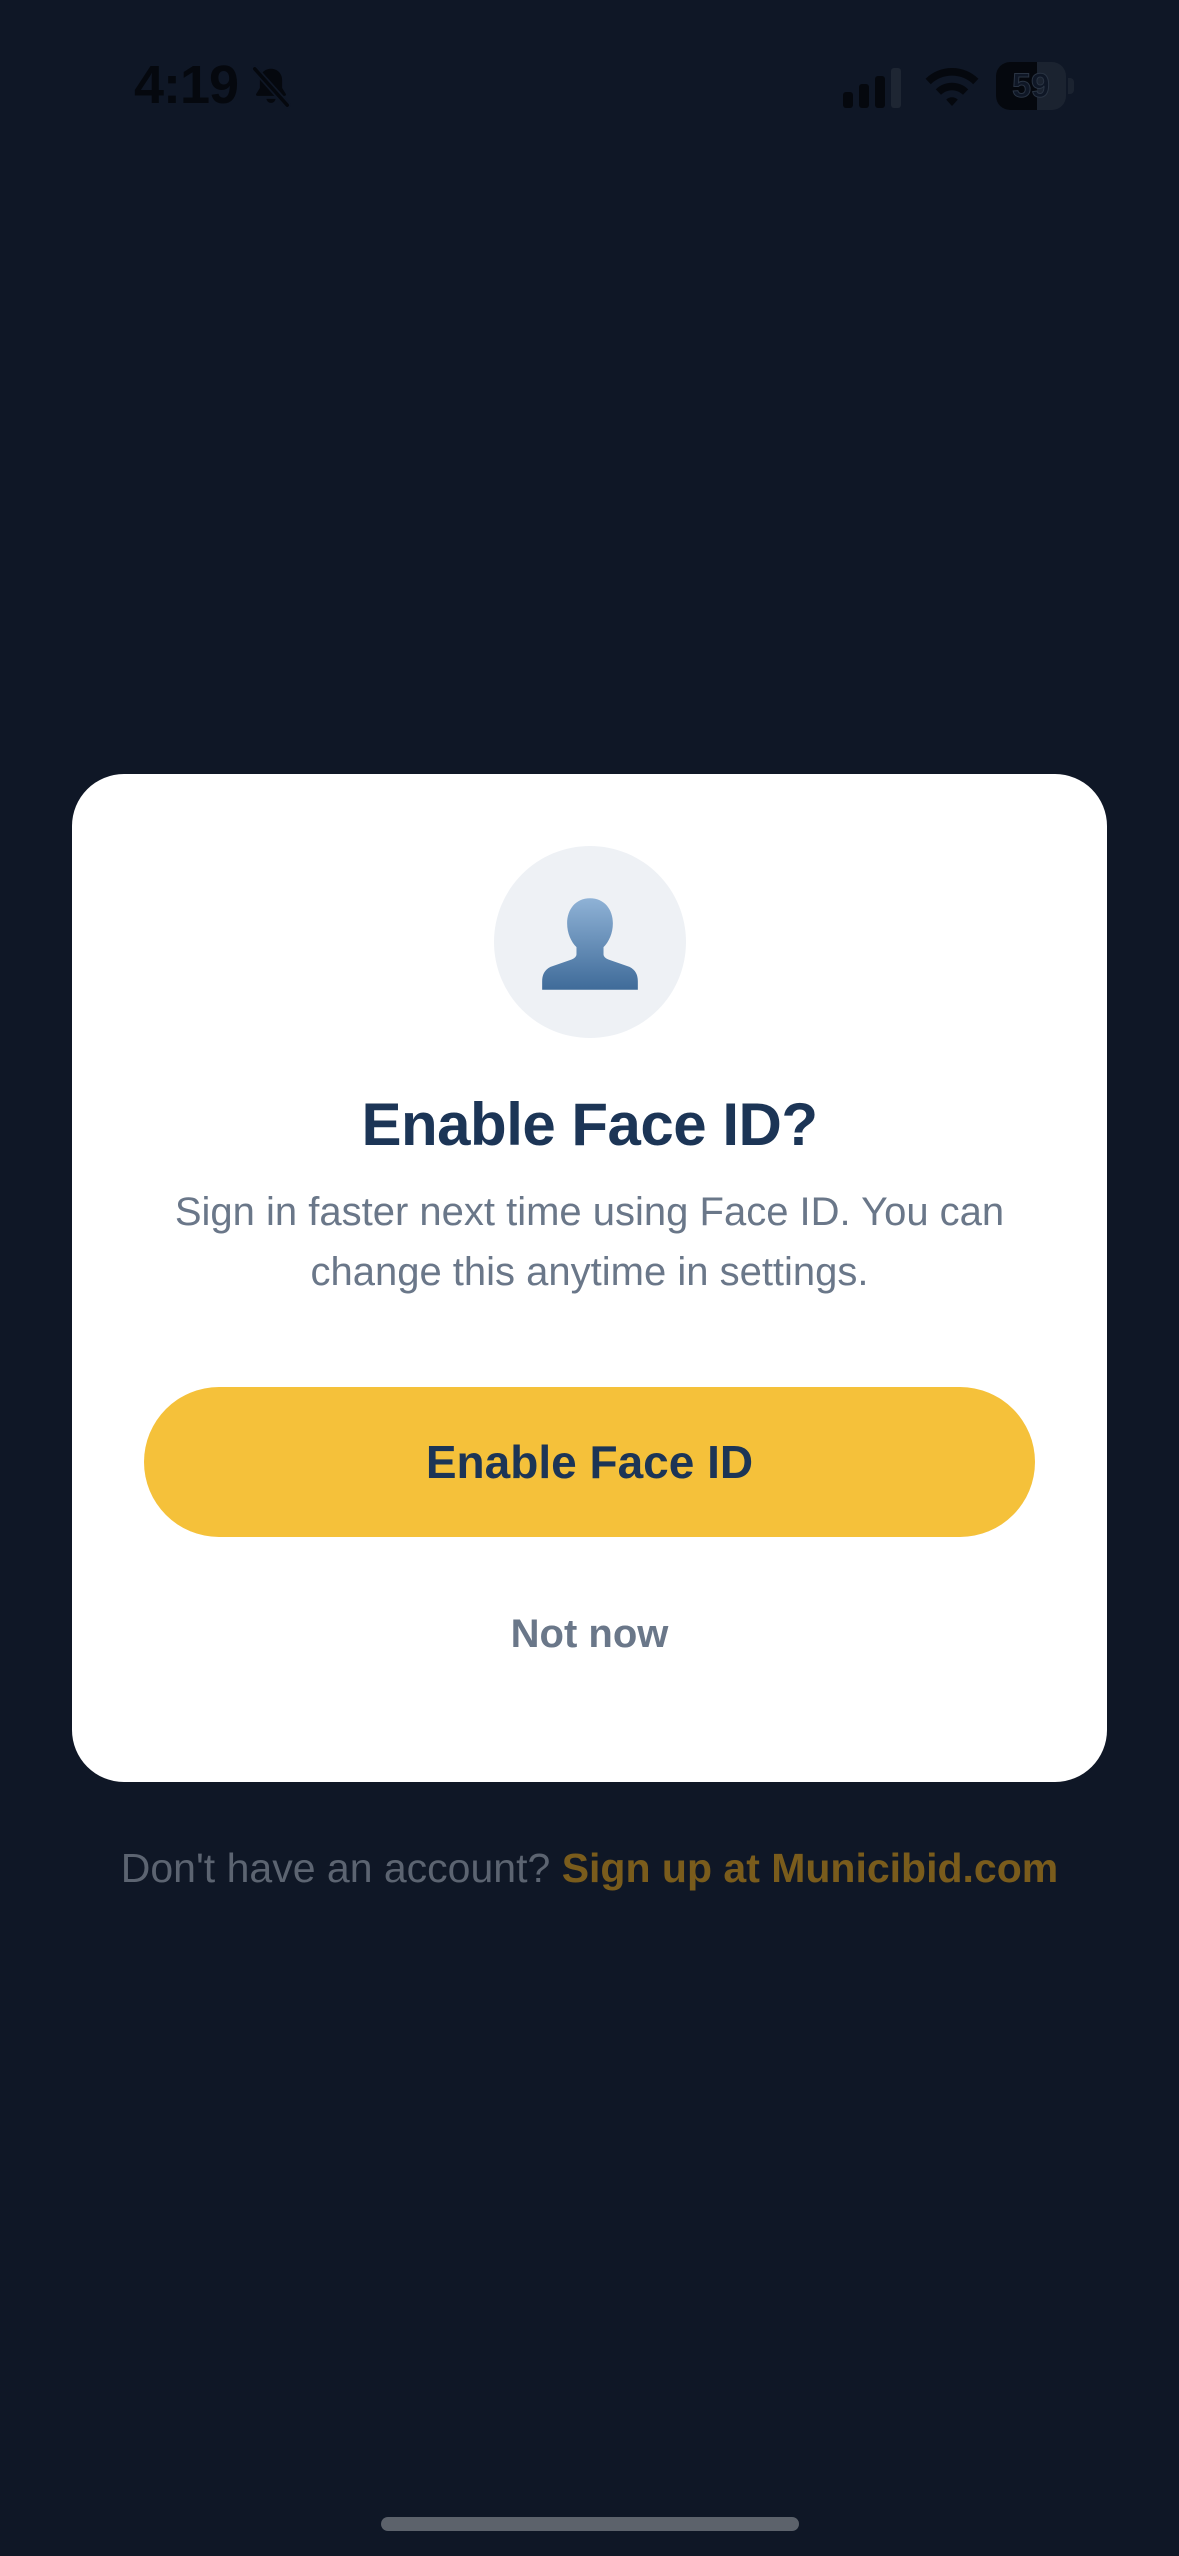  I want to click on enable-face-id-button: Enable Face ID, so click(589, 1462).